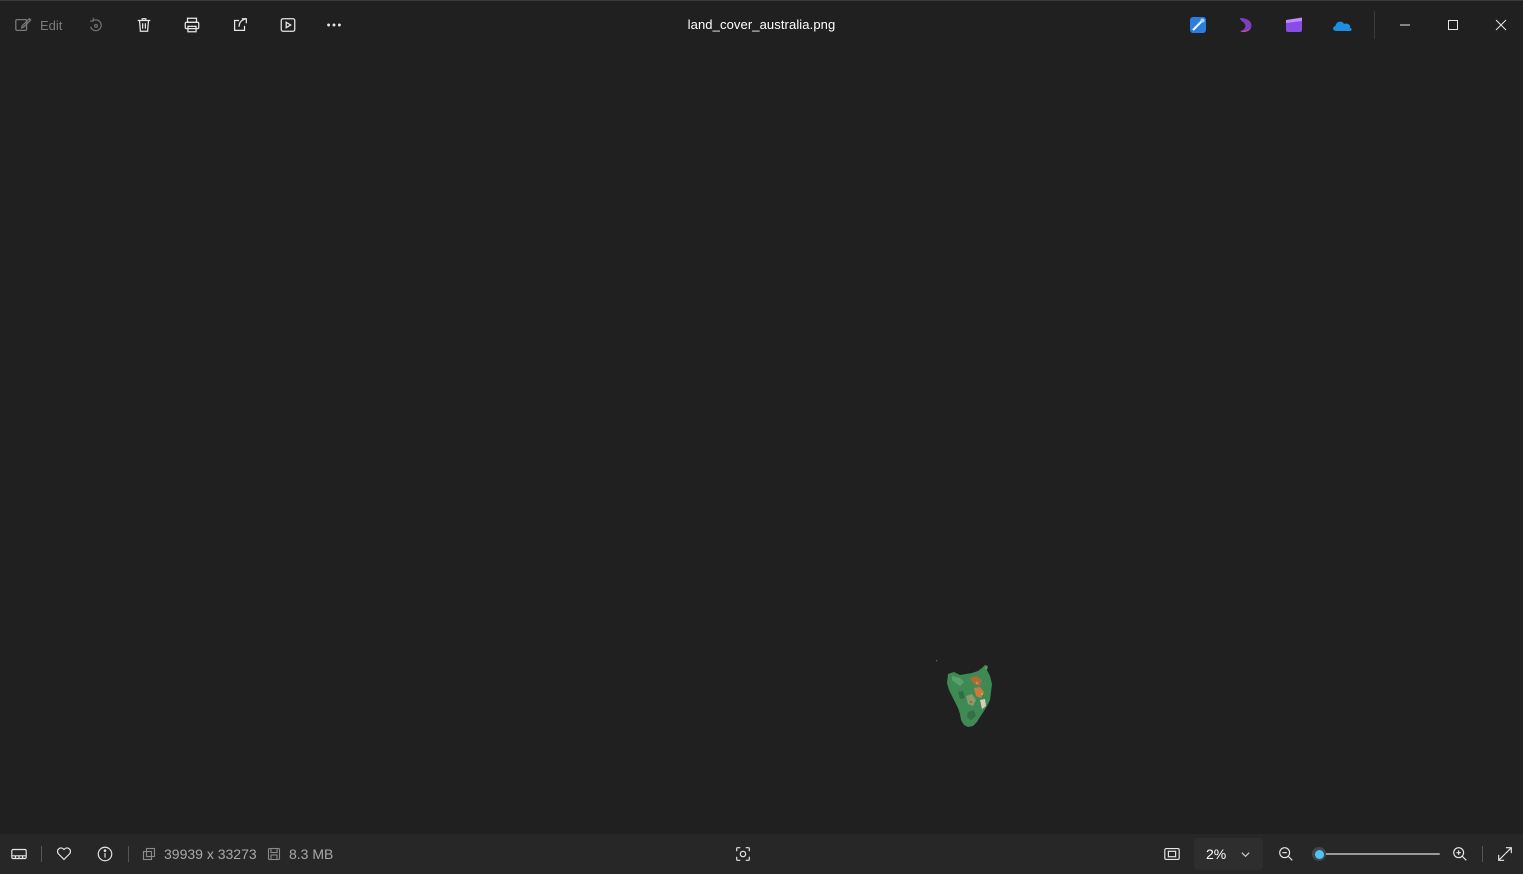 This screenshot has height=874, width=1523. I want to click on zoom-slider, so click(1375, 854).